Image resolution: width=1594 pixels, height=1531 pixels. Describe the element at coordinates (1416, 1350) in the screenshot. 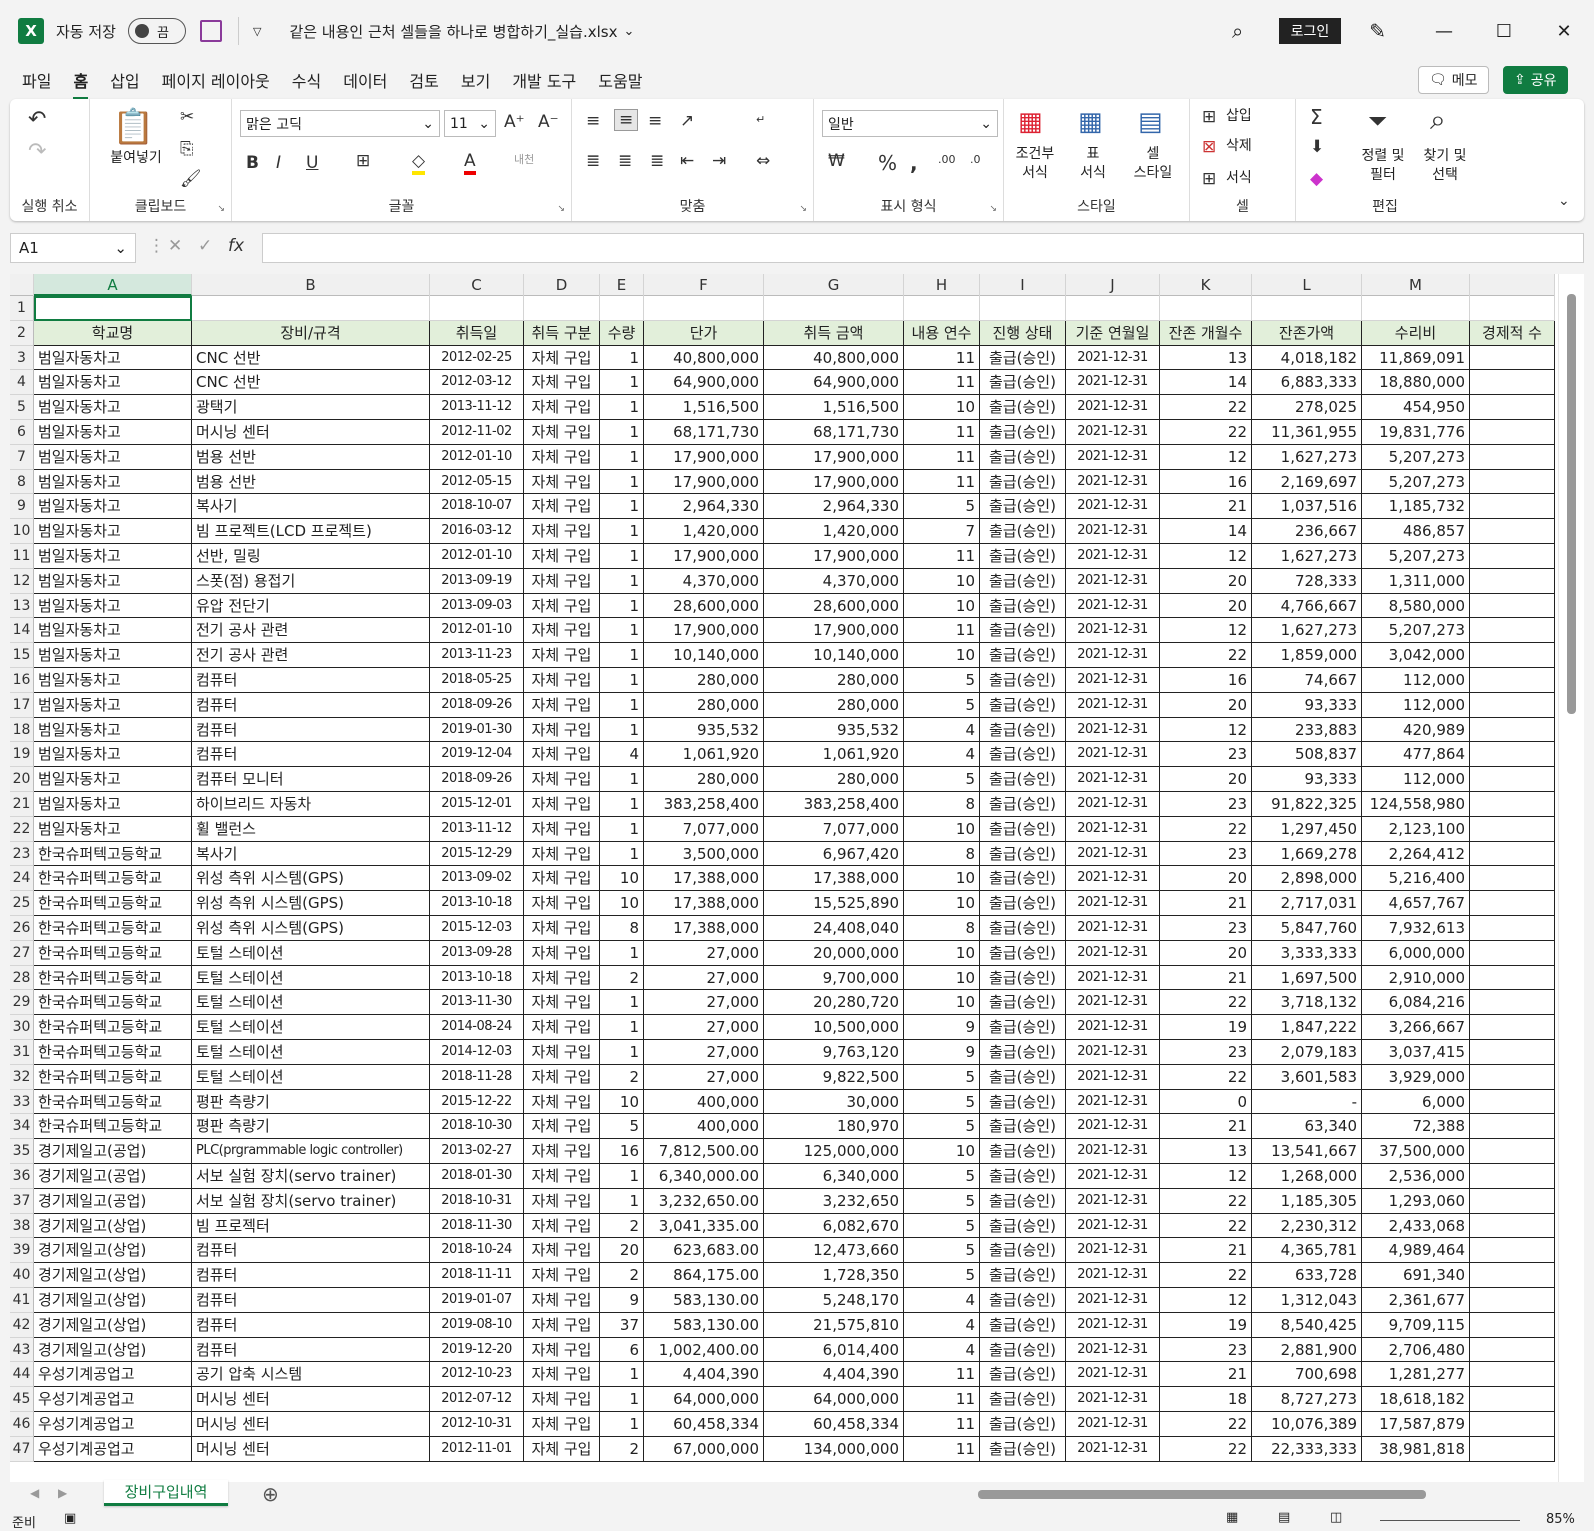

I see `cell: 2,706,480` at that location.